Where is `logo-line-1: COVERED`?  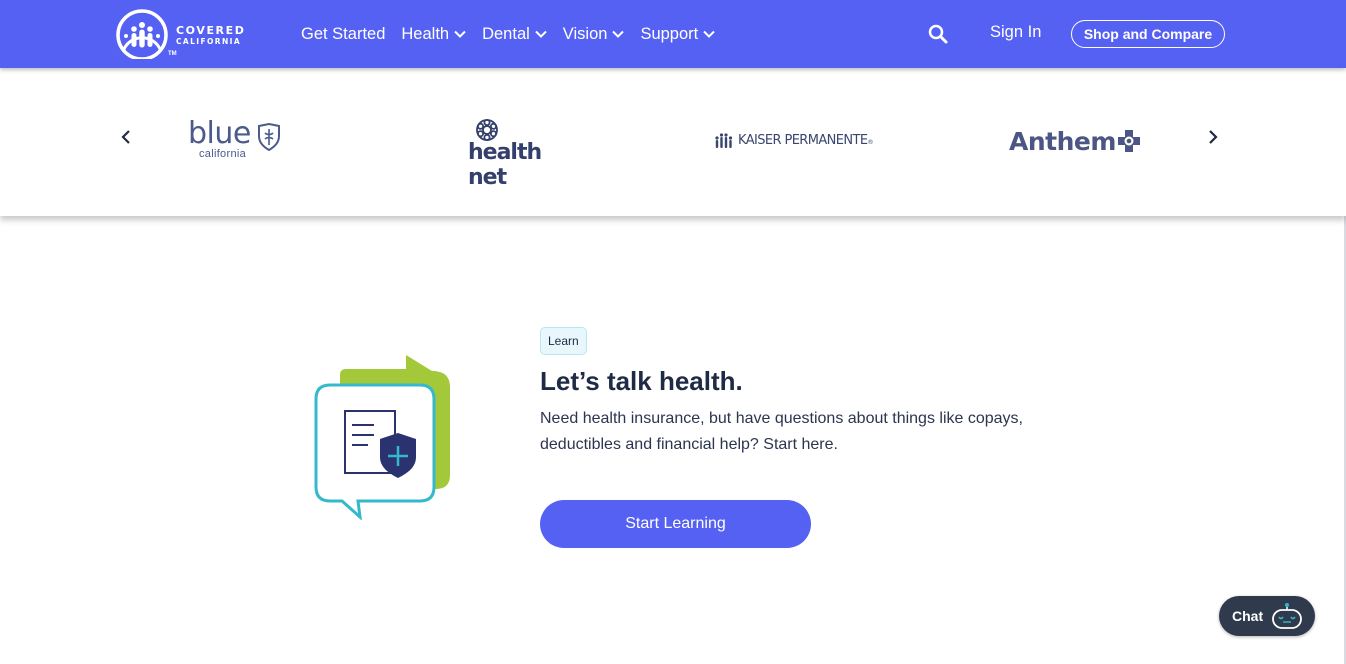 logo-line-1: COVERED is located at coordinates (211, 30).